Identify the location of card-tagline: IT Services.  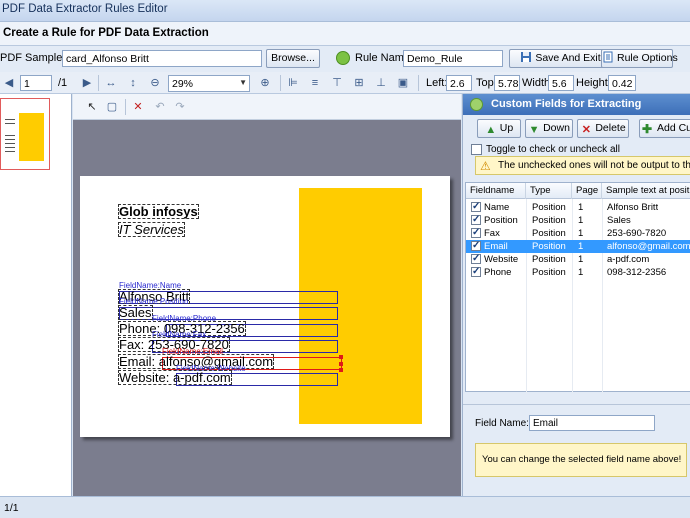
(151, 229).